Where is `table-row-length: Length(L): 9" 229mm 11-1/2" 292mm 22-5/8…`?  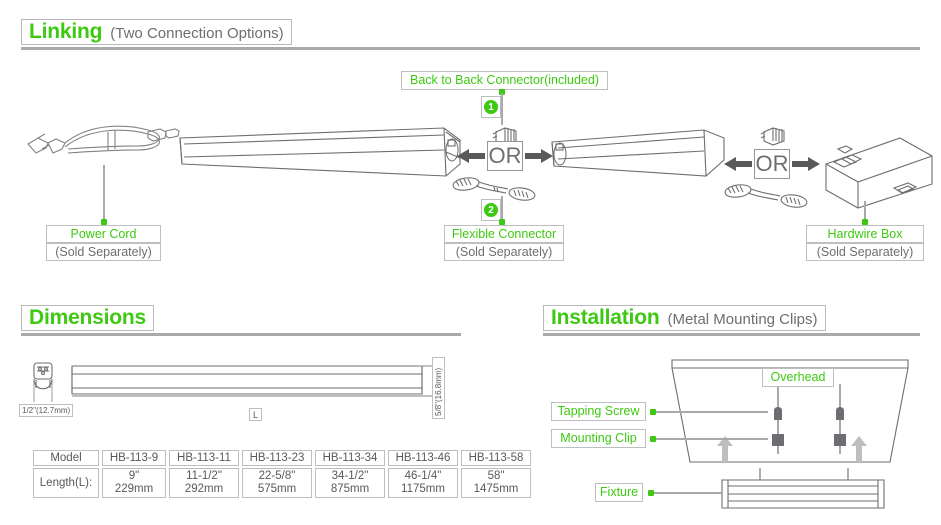
table-row-length: Length(L): 9" 229mm 11-1/2" 292mm 22-5/8… is located at coordinates (282, 483).